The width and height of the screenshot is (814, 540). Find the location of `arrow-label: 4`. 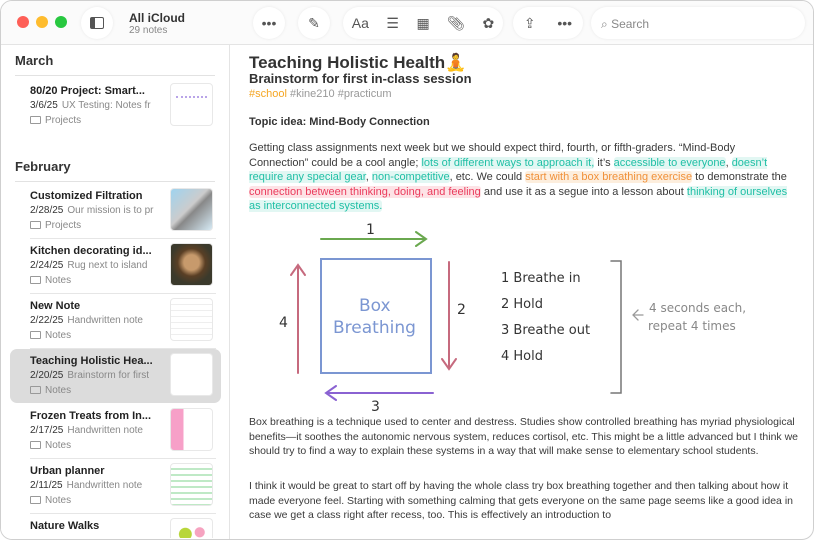

arrow-label: 4 is located at coordinates (283, 323).